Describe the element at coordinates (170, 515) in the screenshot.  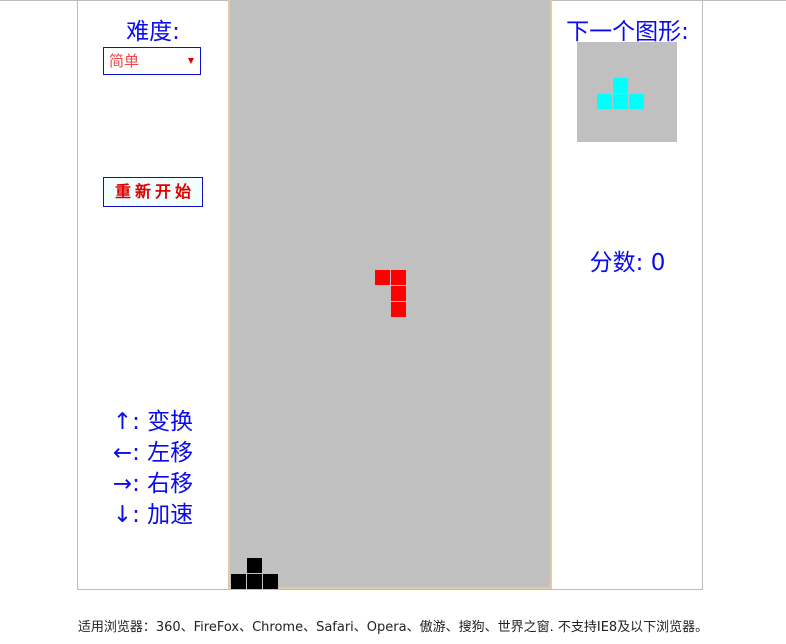
I see `control-action: 加速` at that location.